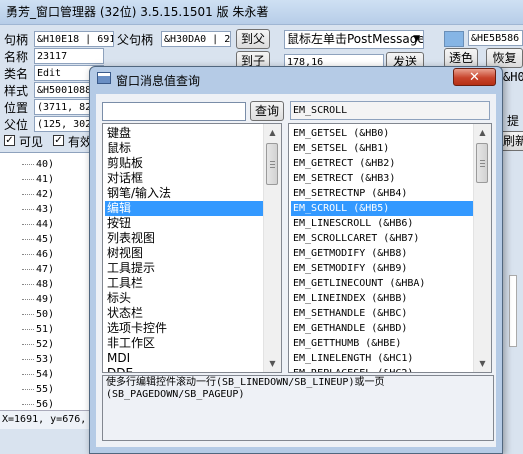 The width and height of the screenshot is (523, 454). Describe the element at coordinates (382, 268) in the screenshot. I see `message-item: EM_SETMODIFY (&HB9)` at that location.